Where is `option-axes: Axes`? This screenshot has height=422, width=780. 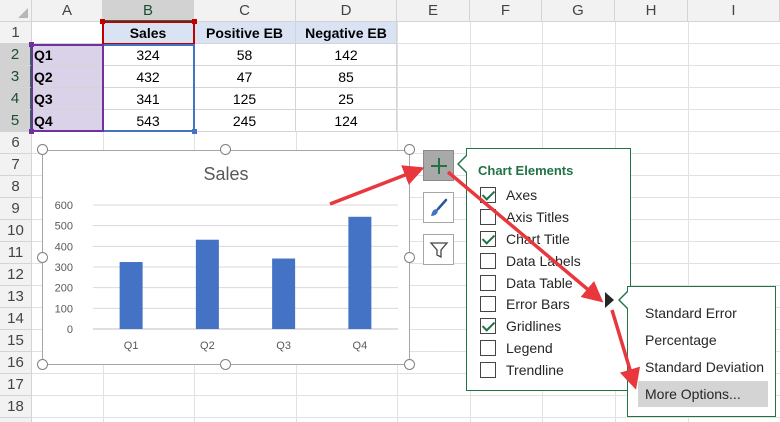 option-axes: Axes is located at coordinates (508, 195).